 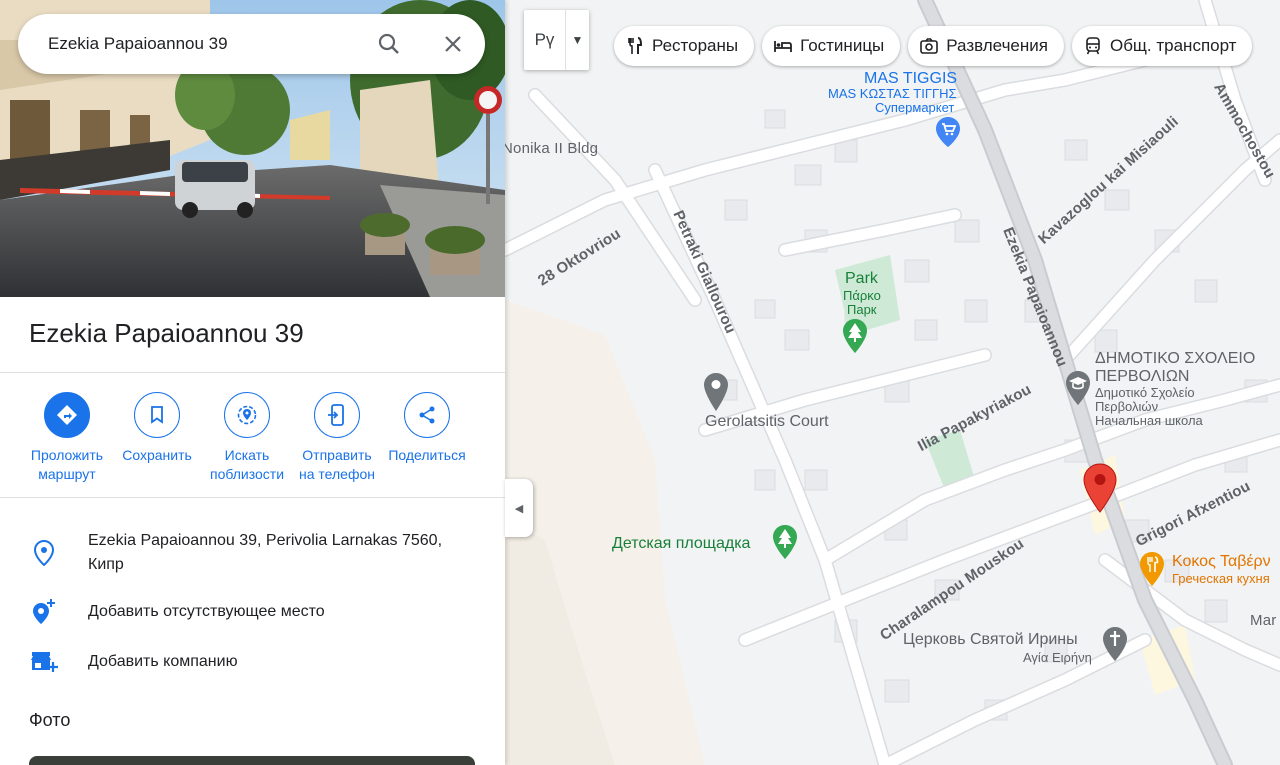 I want to click on directions-button: Проложить маршрут, so click(x=67, y=438).